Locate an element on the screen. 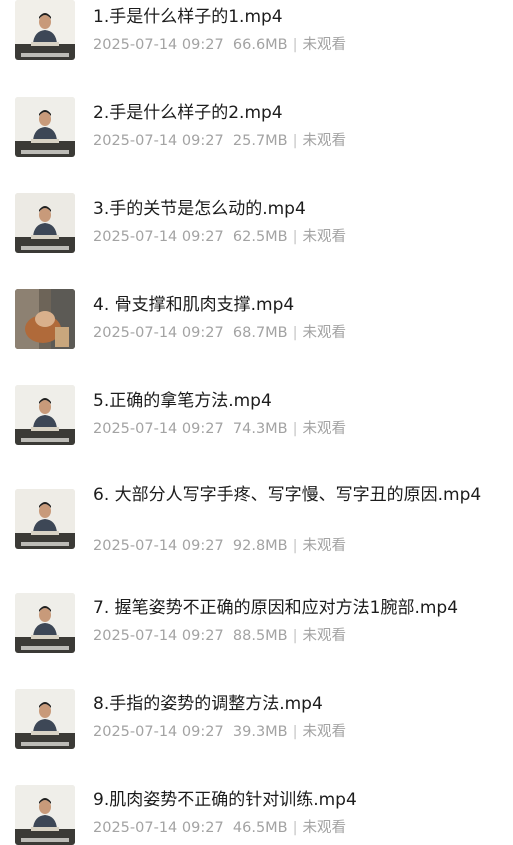 This screenshot has height=845, width=513. file-meta: 2025-07-14 09:27 74.3MB | 未观看 is located at coordinates (219, 429).